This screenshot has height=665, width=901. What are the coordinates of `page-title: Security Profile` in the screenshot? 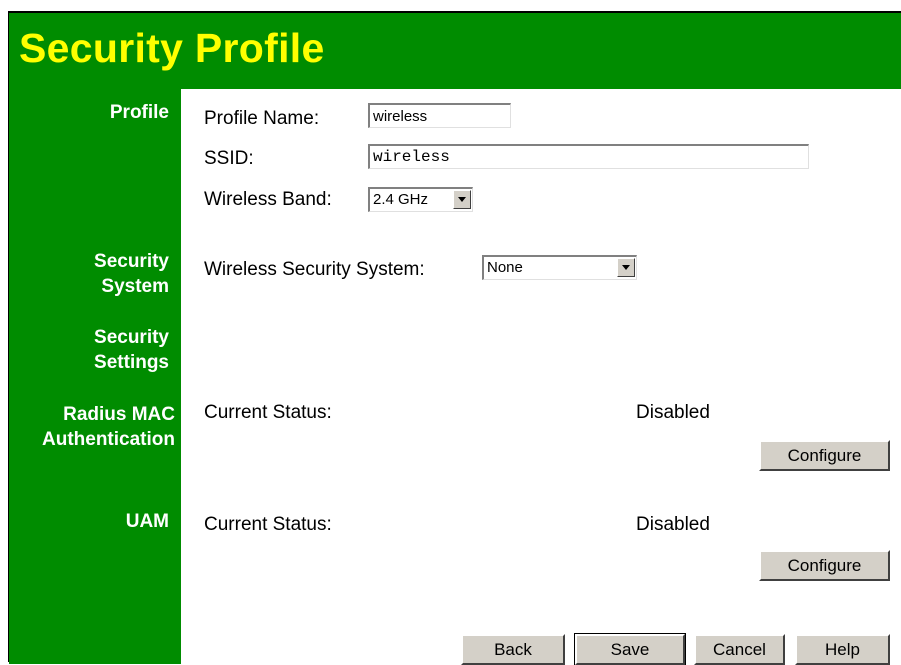 It's located at (172, 48).